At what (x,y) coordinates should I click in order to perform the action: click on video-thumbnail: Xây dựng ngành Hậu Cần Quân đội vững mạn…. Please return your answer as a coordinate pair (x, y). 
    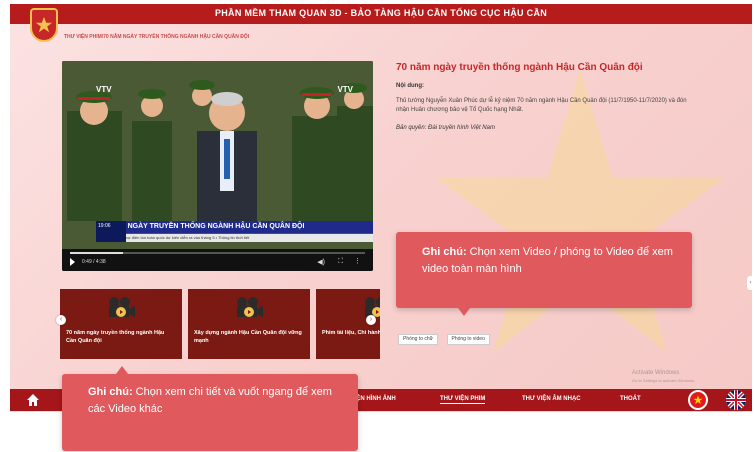
    Looking at the image, I should click on (249, 324).